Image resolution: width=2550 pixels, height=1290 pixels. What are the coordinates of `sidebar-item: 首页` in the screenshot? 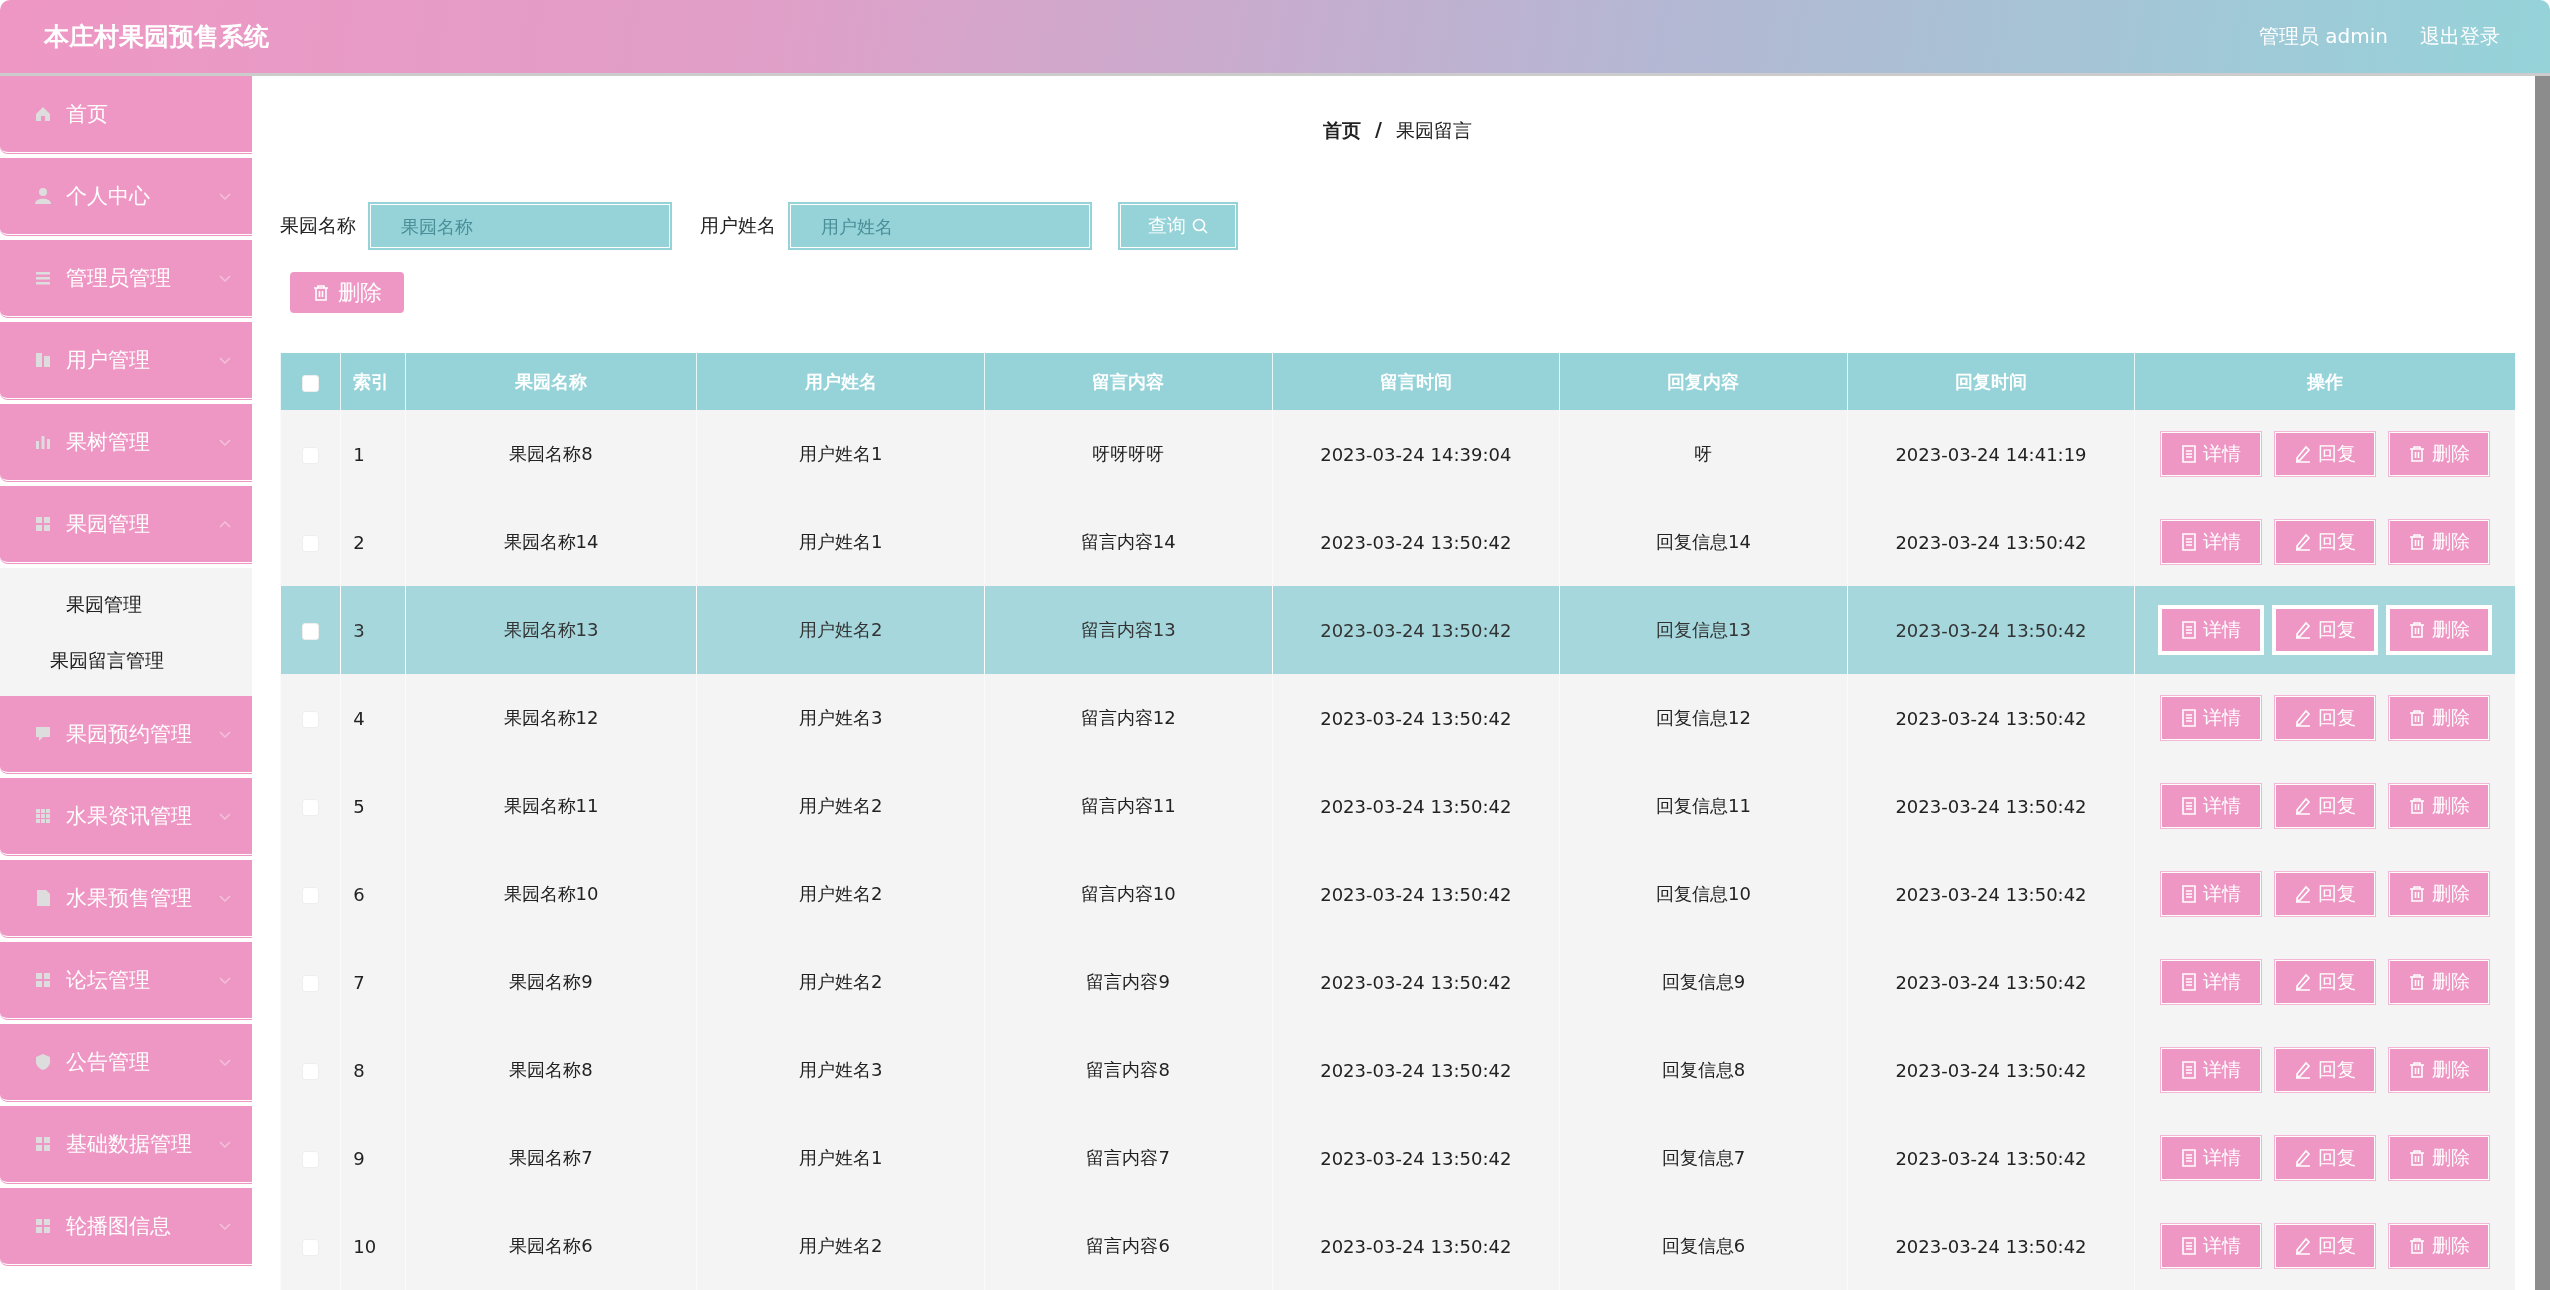 It's located at (126, 115).